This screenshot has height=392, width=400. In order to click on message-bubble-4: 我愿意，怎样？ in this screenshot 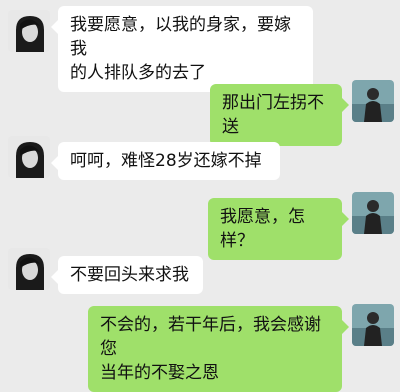, I will do `click(278, 229)`.